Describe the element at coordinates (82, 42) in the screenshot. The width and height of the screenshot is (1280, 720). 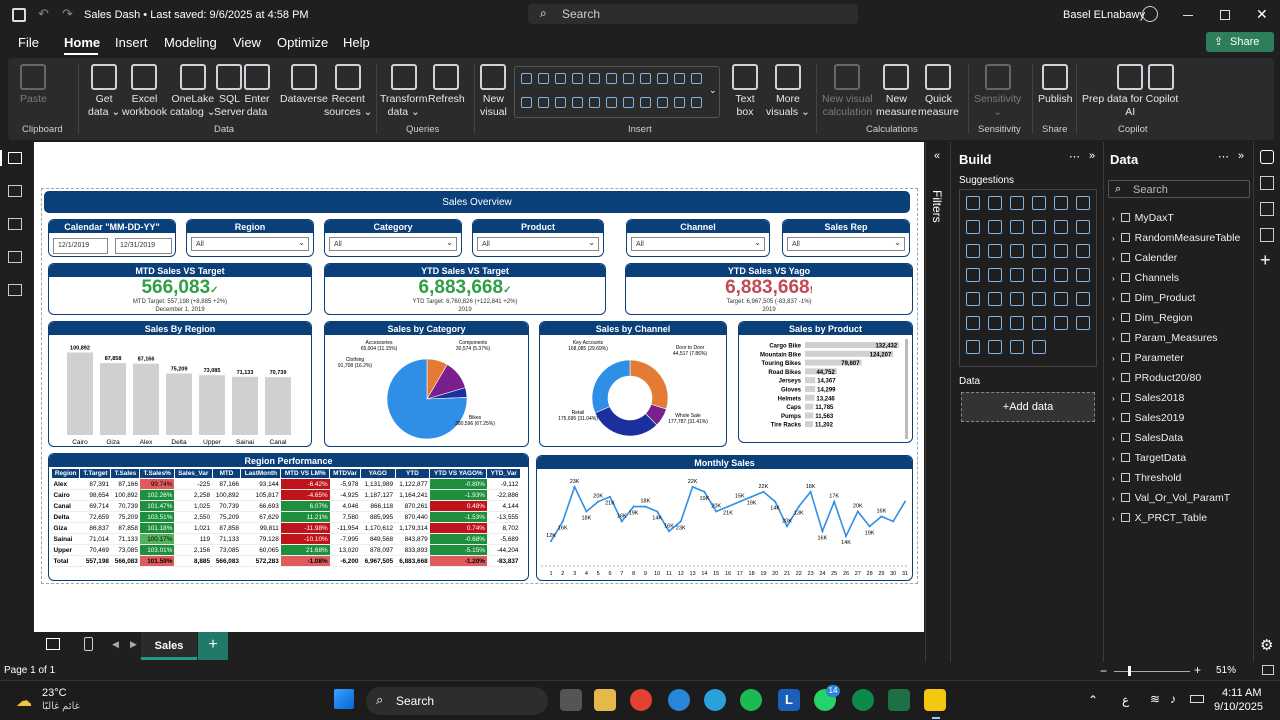
I see `menu-home: Home` at that location.